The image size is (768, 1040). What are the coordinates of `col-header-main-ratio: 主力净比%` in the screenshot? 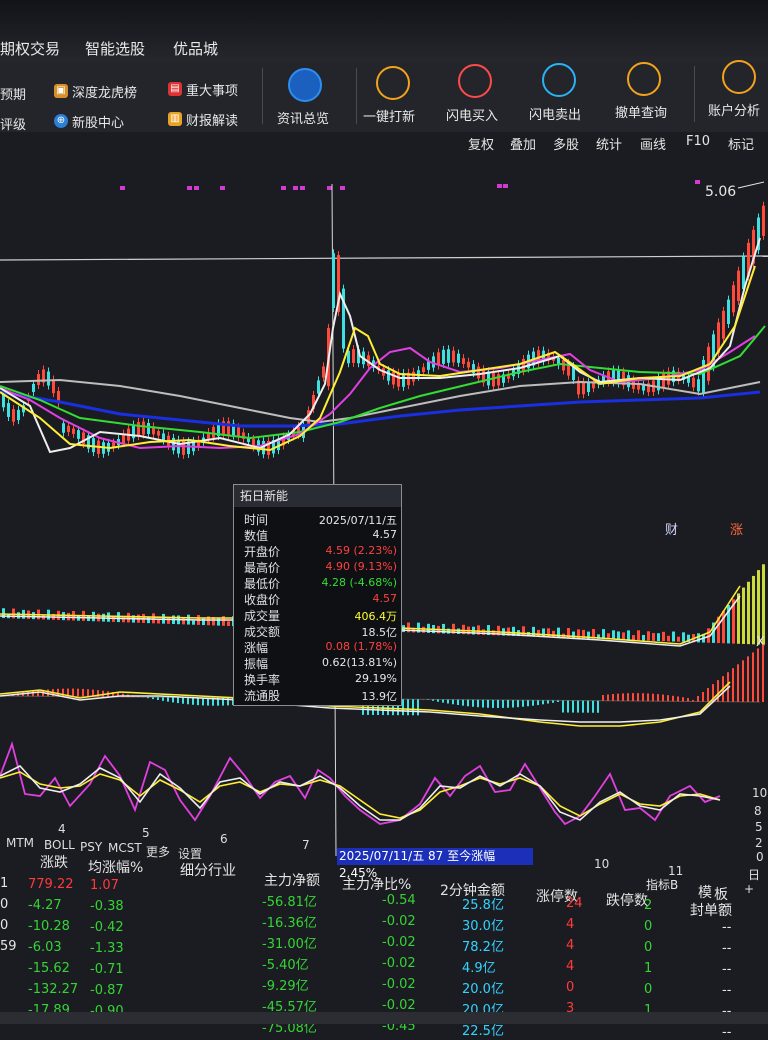 It's located at (376, 884).